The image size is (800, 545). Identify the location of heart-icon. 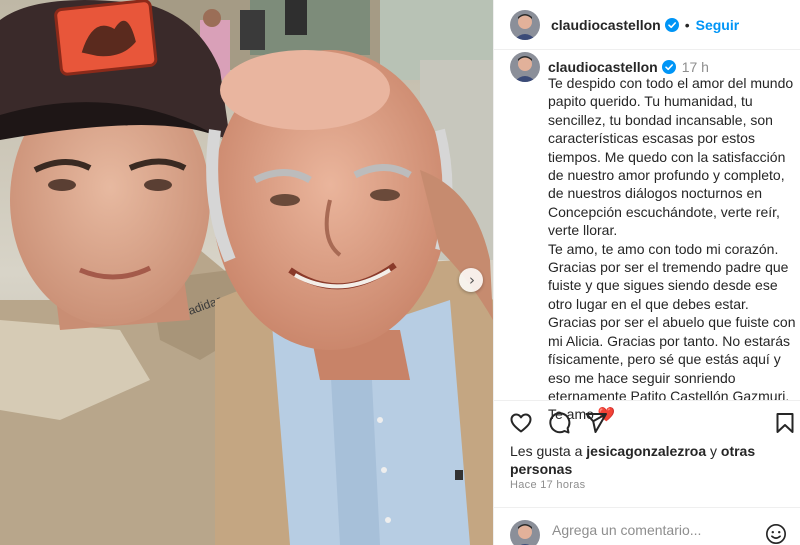
(521, 423).